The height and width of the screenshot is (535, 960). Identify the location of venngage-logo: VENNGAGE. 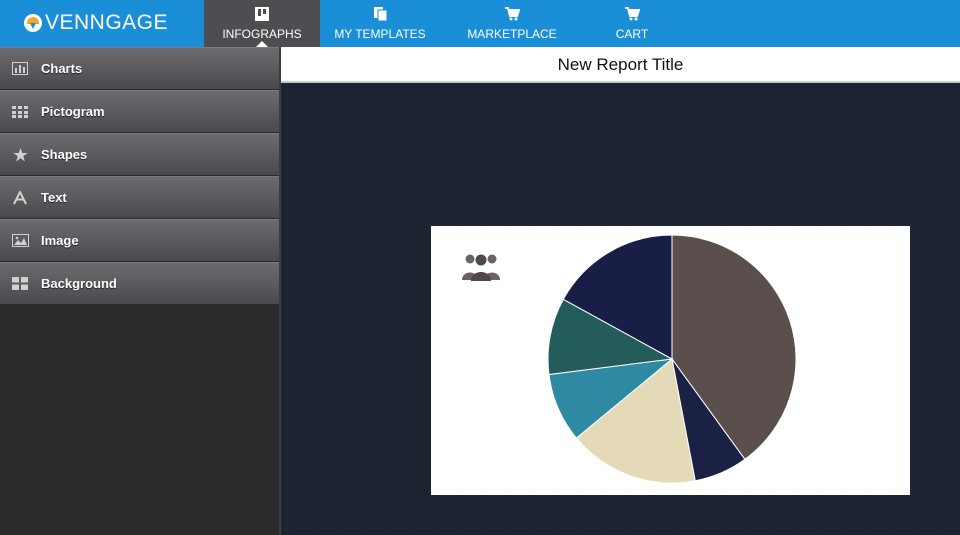
(96, 23).